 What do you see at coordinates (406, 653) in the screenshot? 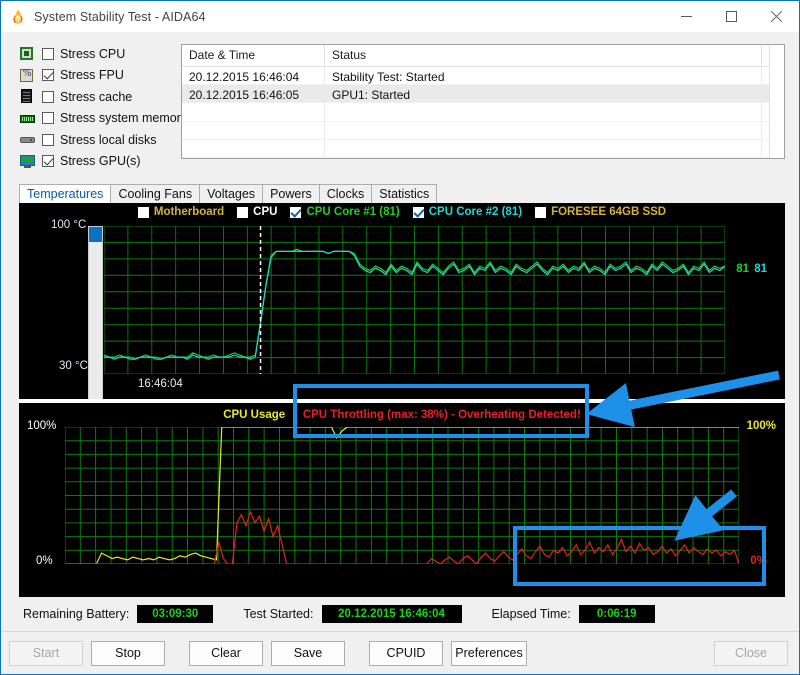
I see `cpuid-button: CPUID` at bounding box center [406, 653].